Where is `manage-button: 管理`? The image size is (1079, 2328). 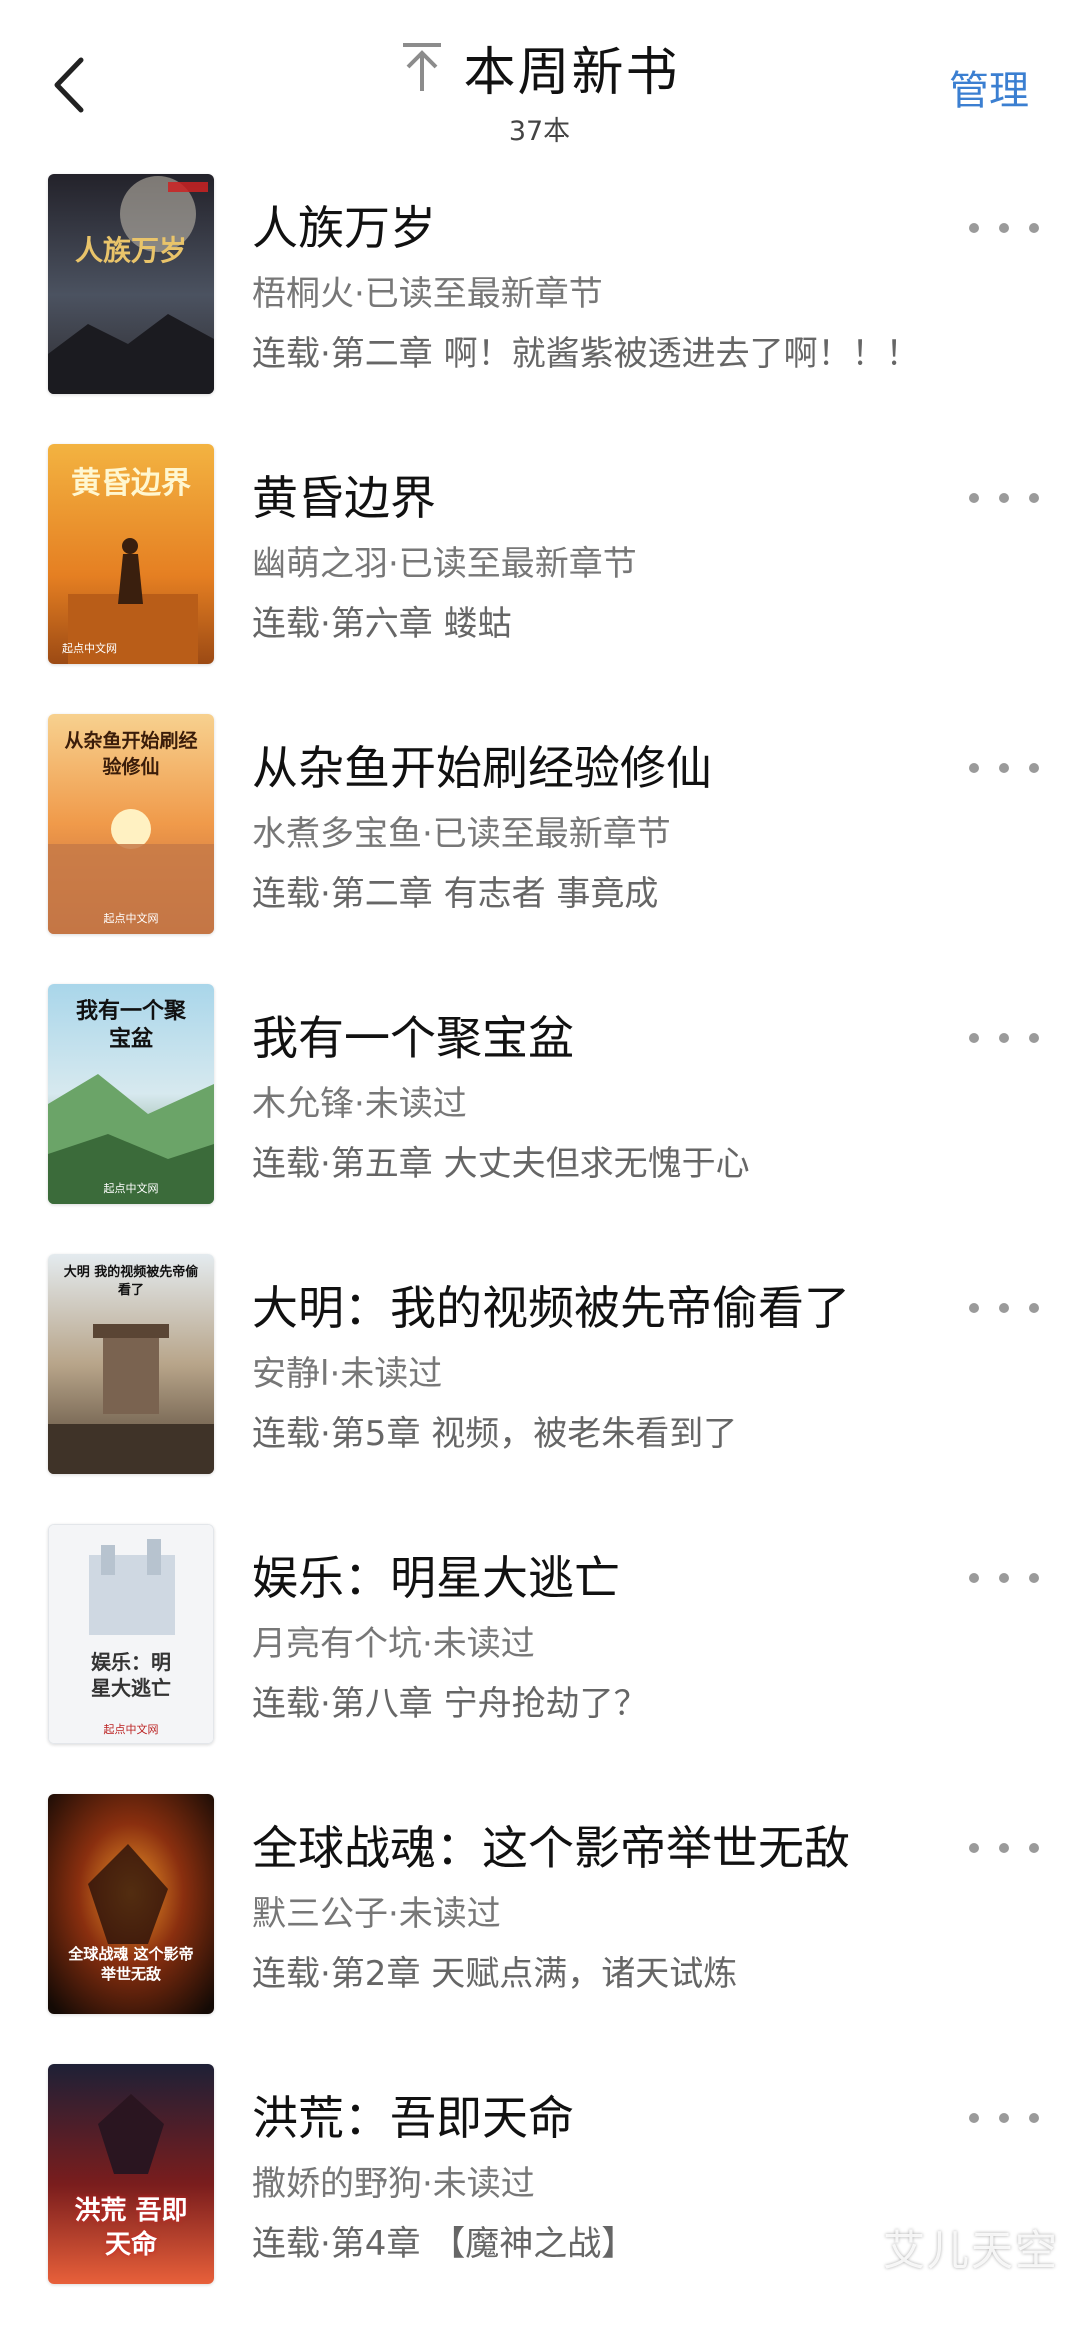
manage-button: 管理 is located at coordinates (989, 87).